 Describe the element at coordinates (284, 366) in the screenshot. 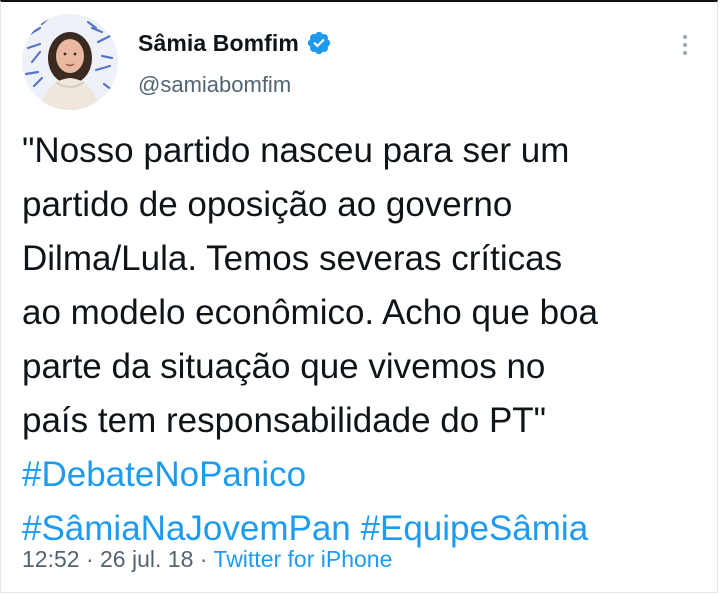

I see `tweet-line: parte da situação que vivemos no` at that location.